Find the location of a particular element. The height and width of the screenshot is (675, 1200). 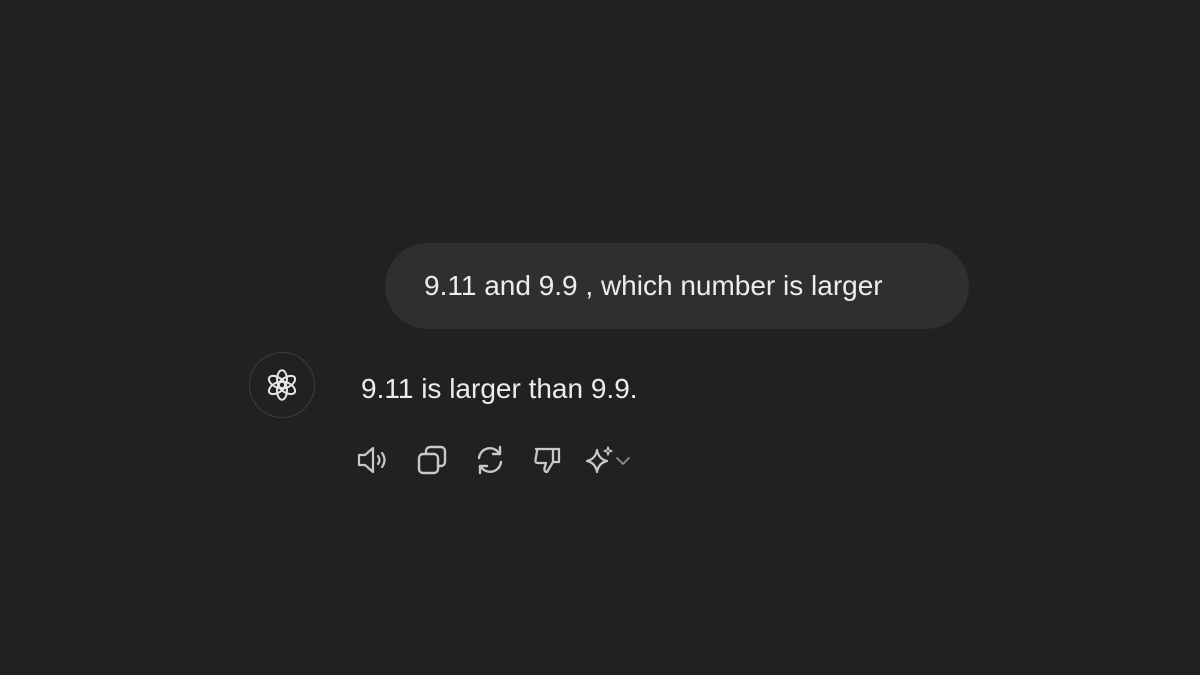

refresh-icon is located at coordinates (490, 460).